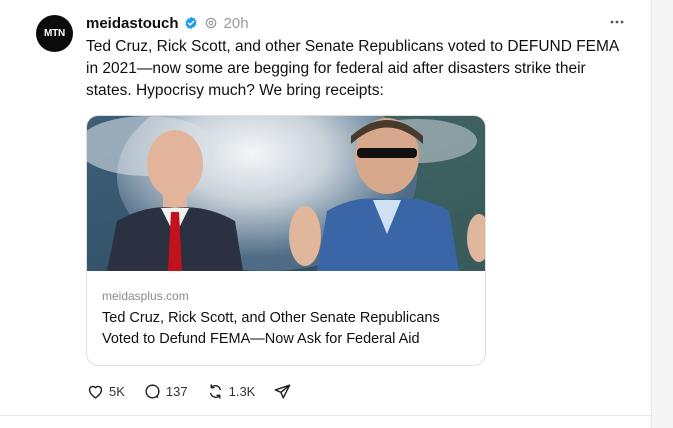  What do you see at coordinates (198, 391) in the screenshot?
I see `post-actions: 5K 137 1.3K` at bounding box center [198, 391].